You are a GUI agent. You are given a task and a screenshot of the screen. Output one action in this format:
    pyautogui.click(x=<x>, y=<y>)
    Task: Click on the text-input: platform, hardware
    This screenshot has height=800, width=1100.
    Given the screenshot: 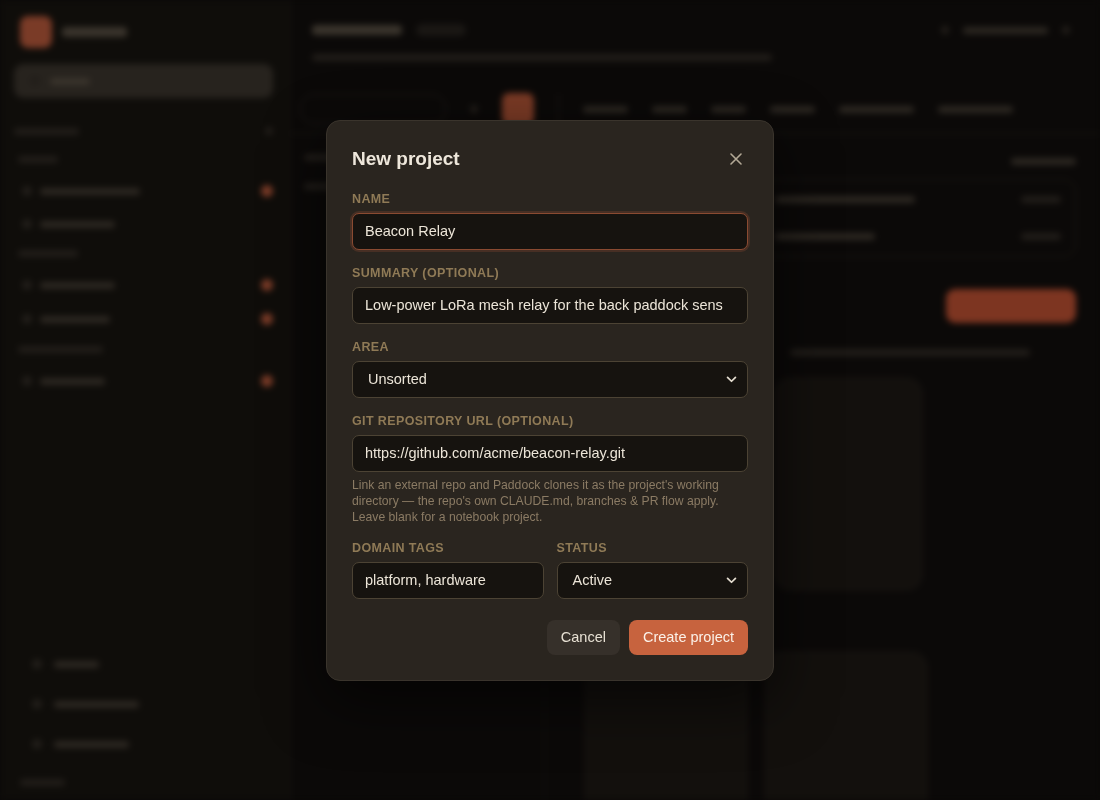 What is the action you would take?
    pyautogui.click(x=448, y=580)
    